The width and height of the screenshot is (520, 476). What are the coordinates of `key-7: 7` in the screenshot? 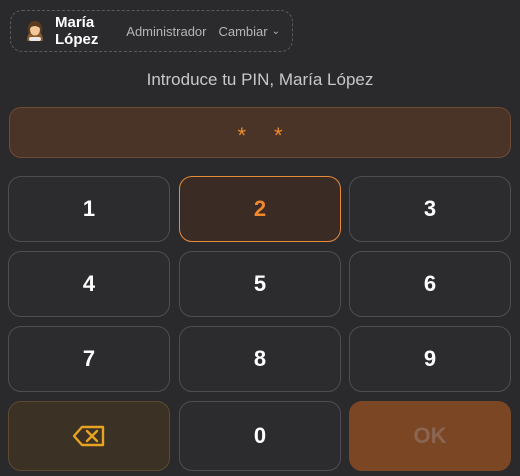 It's located at (89, 359).